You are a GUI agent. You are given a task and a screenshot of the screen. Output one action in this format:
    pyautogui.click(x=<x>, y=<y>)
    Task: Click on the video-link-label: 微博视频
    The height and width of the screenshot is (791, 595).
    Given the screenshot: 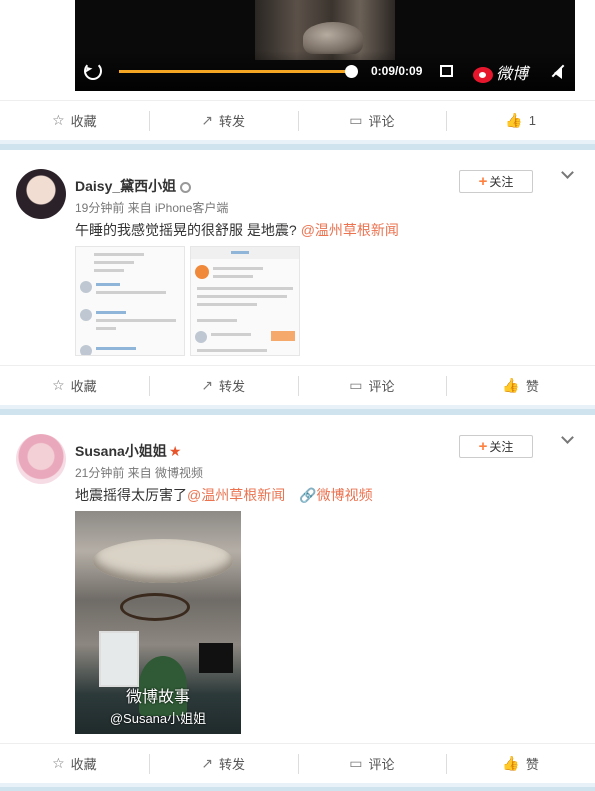 What is the action you would take?
    pyautogui.click(x=344, y=495)
    